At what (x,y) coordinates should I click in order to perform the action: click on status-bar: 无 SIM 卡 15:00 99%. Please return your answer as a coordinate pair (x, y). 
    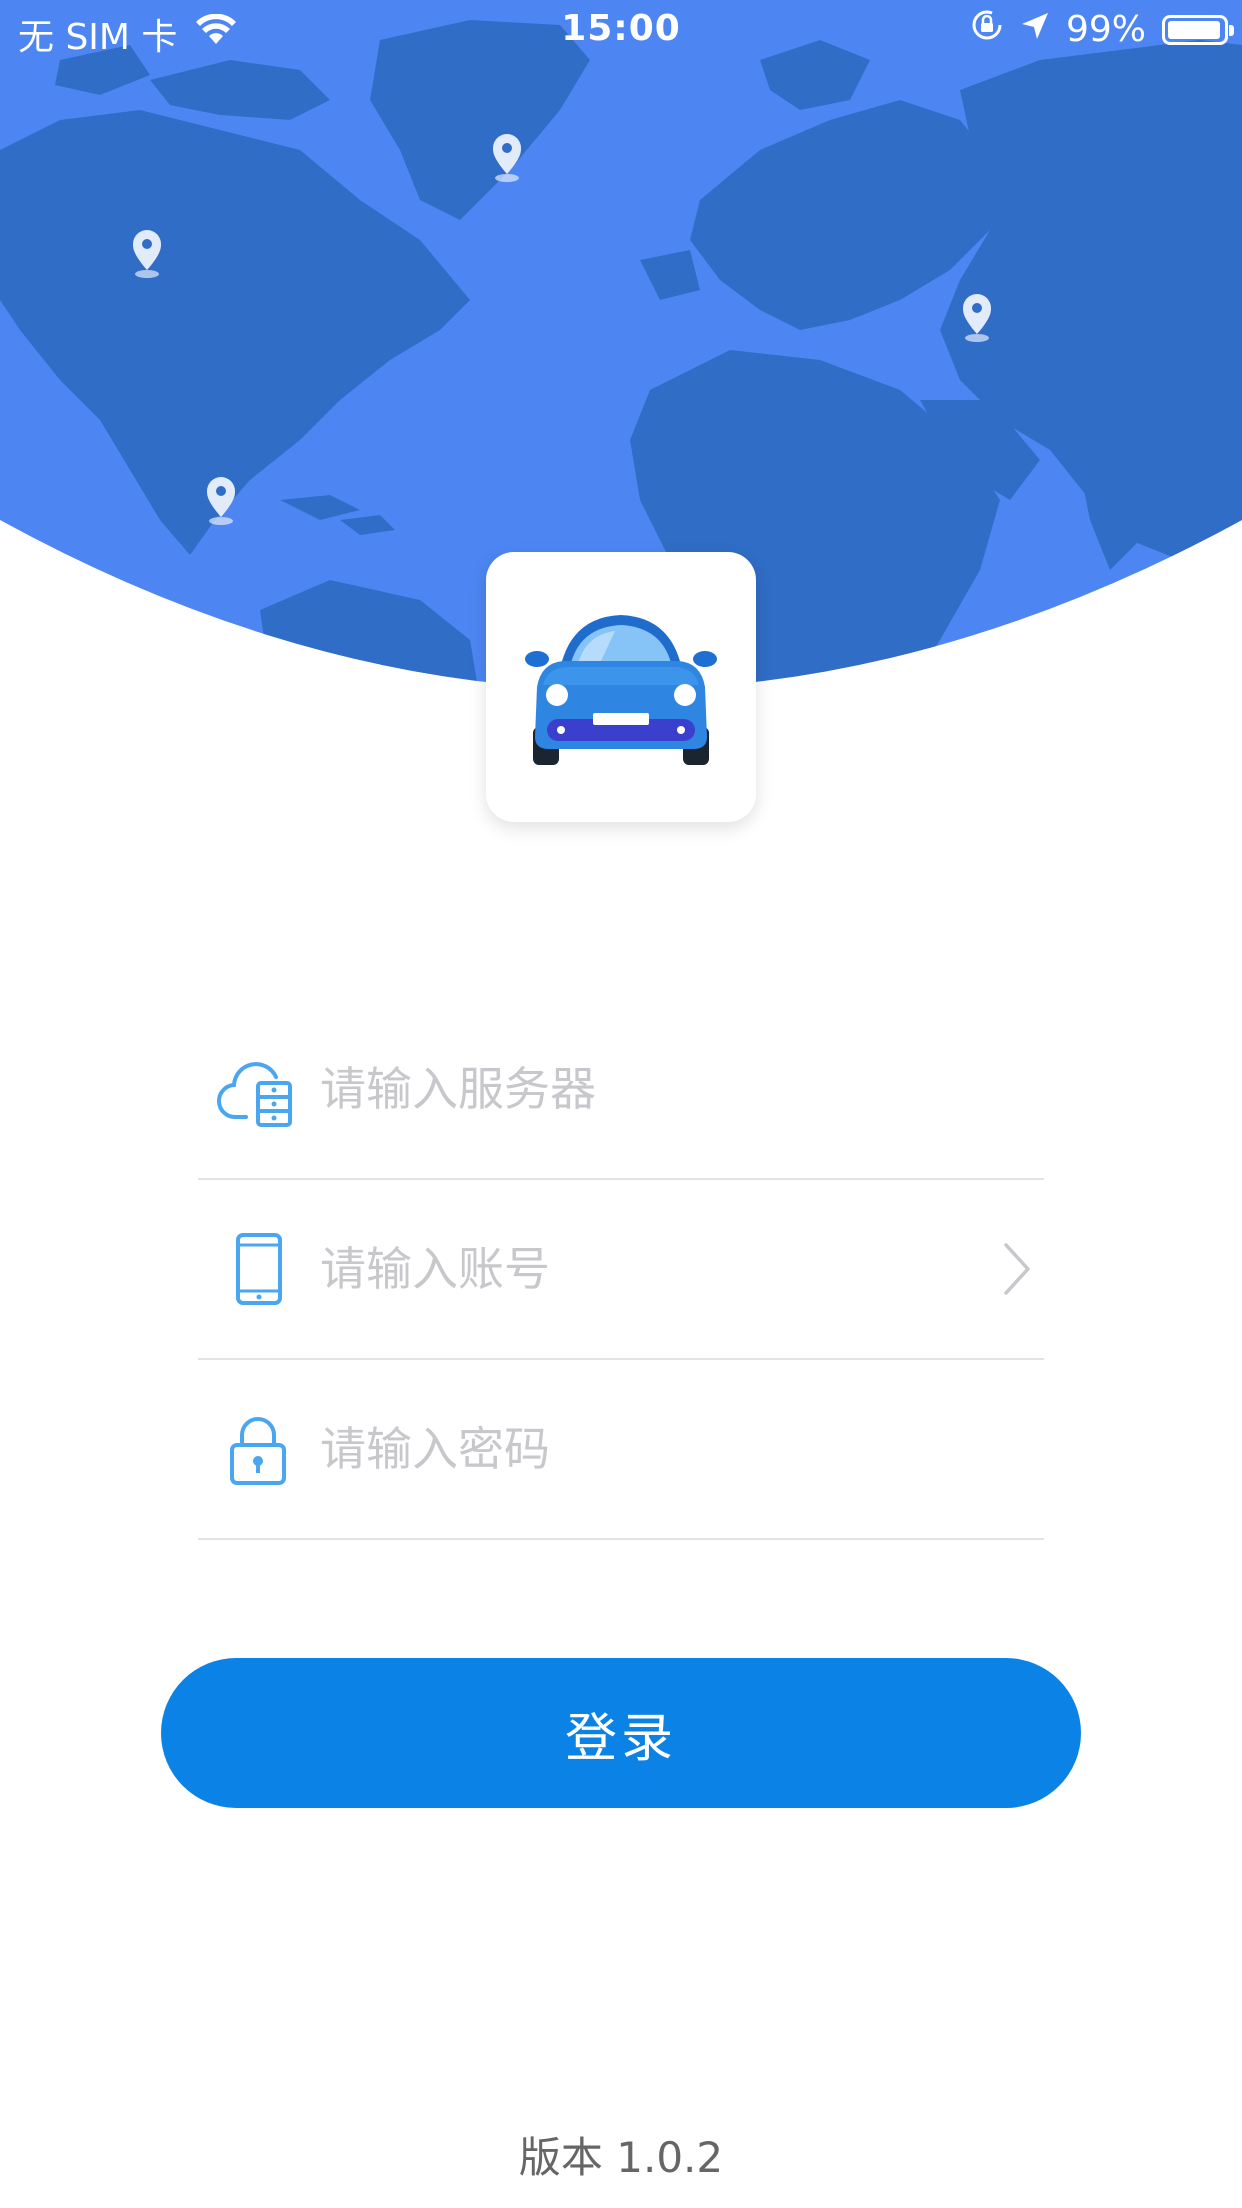
    Looking at the image, I should click on (621, 30).